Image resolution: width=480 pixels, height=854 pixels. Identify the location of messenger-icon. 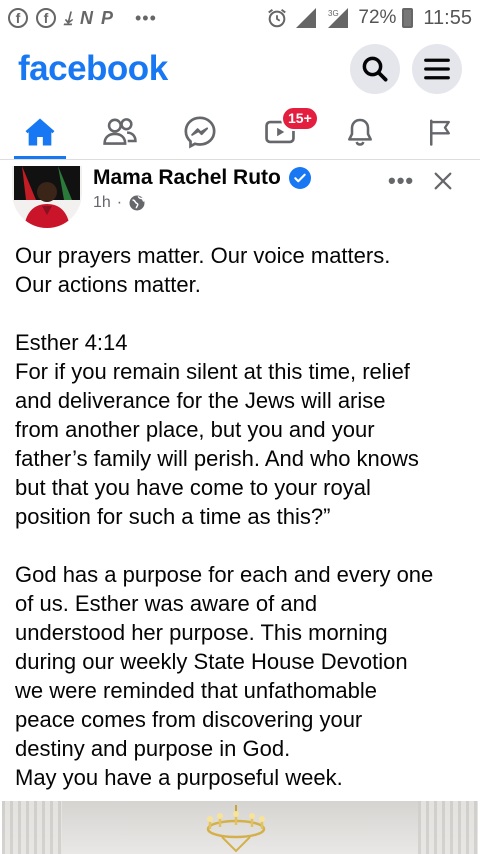
(200, 131).